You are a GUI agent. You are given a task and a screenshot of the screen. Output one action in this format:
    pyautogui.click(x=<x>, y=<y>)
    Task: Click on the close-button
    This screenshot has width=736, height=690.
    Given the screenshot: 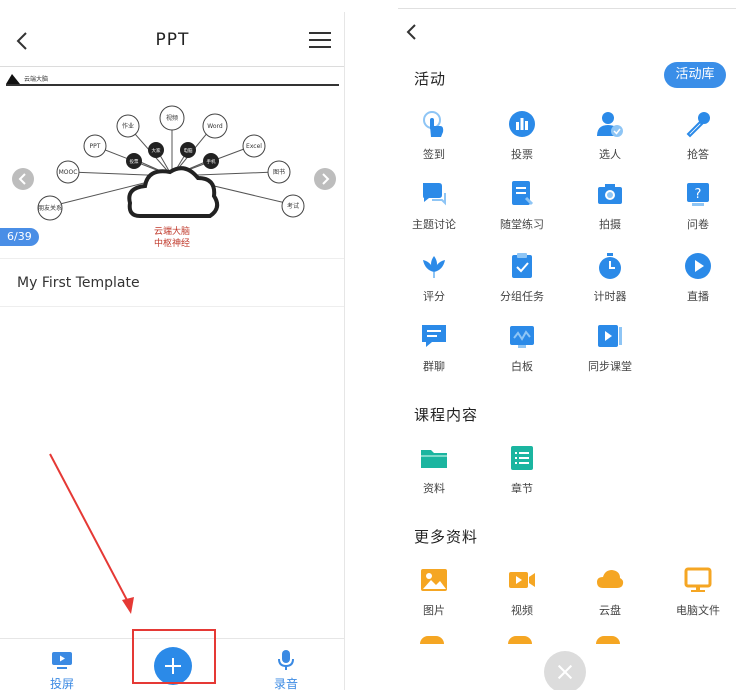 What is the action you would take?
    pyautogui.click(x=565, y=670)
    